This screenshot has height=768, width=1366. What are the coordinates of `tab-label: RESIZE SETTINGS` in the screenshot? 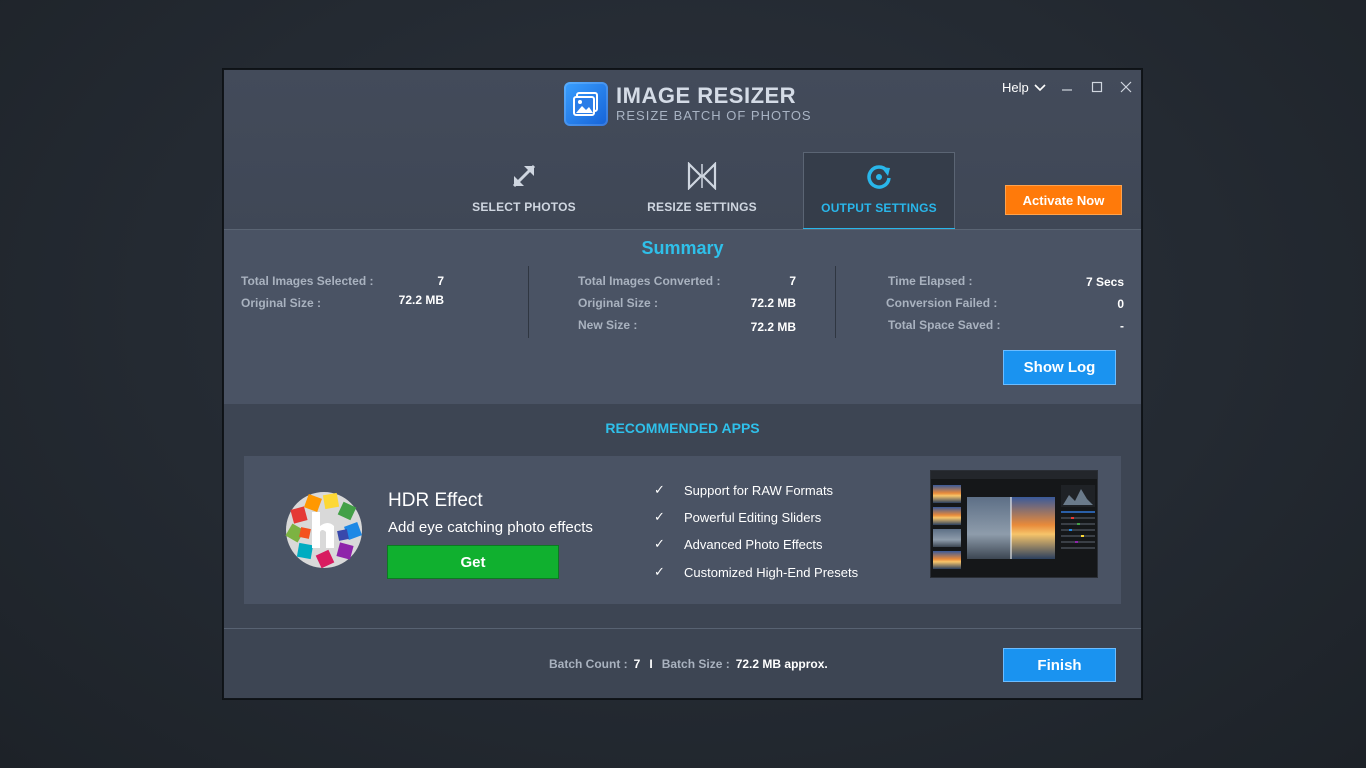 It's located at (702, 207).